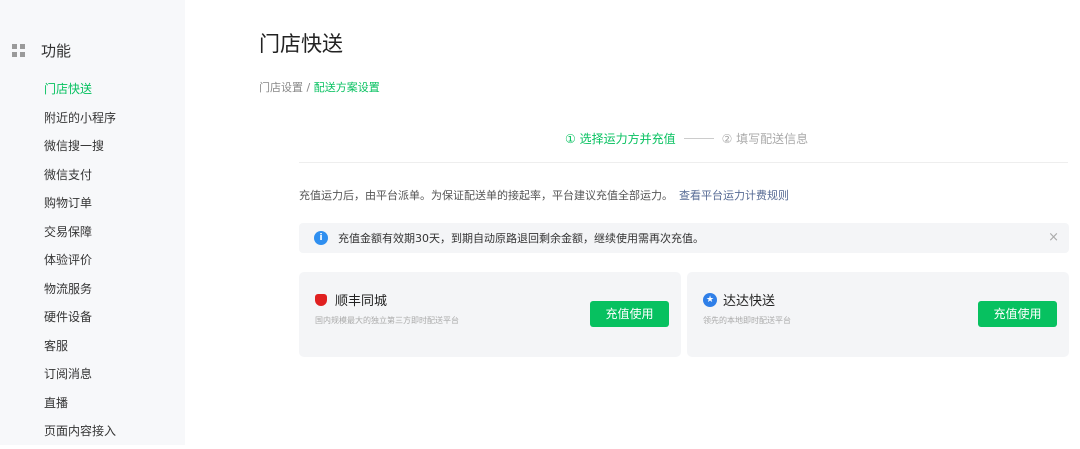 The image size is (1080, 449). I want to click on divider, so click(683, 162).